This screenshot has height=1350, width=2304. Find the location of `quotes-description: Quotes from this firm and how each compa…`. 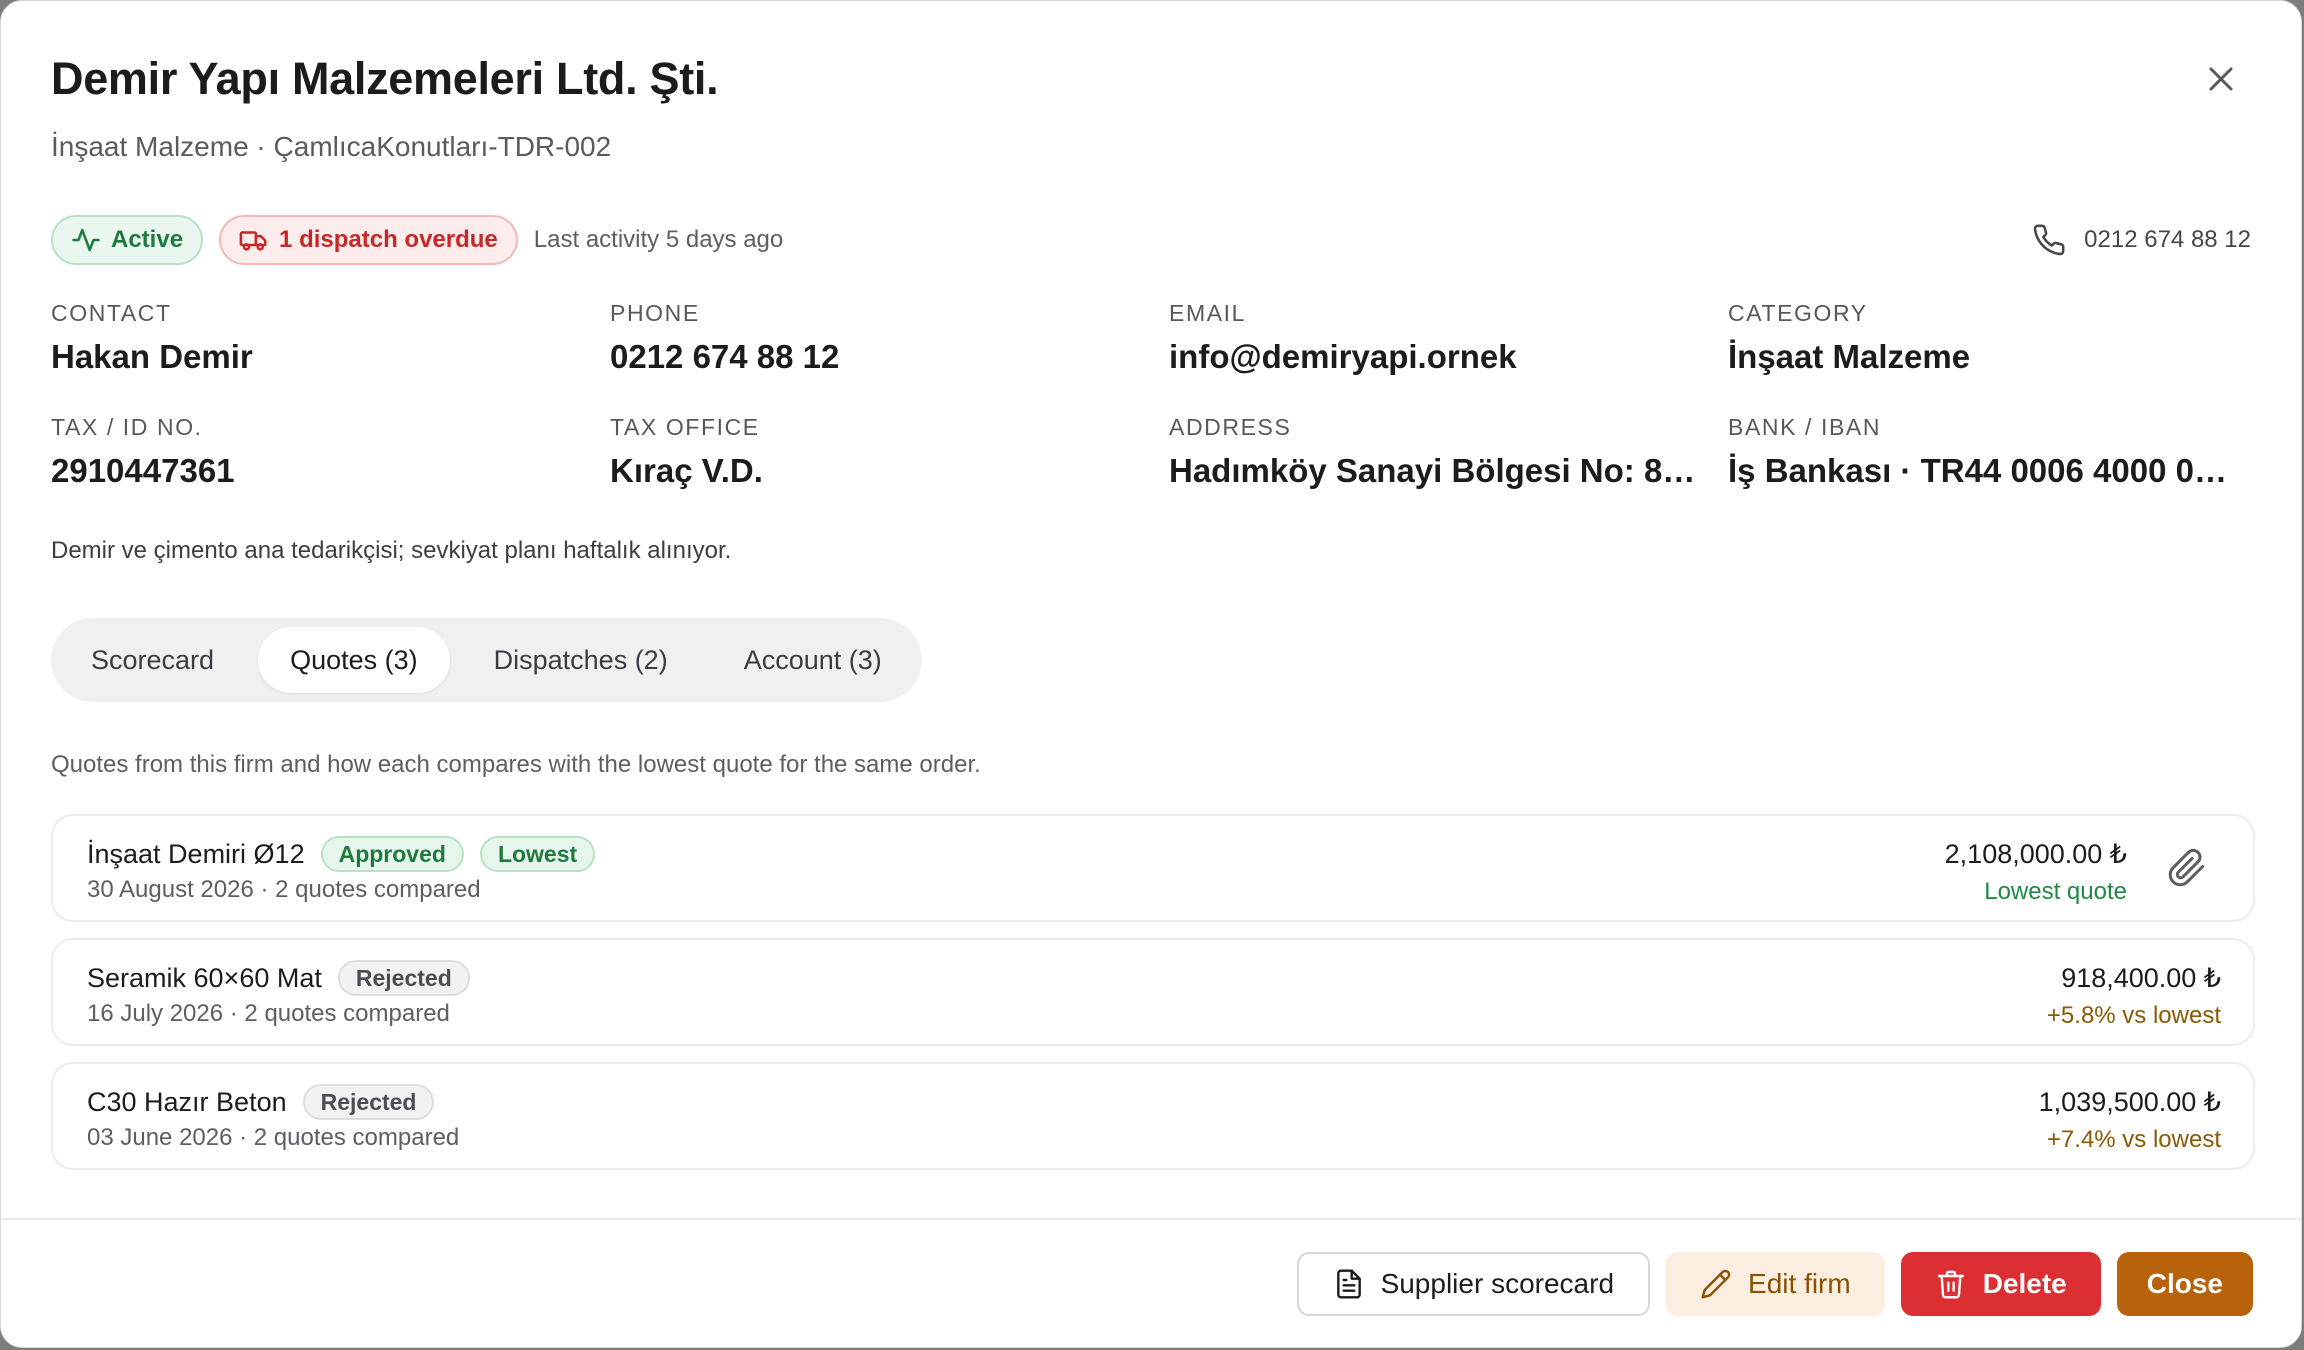

quotes-description: Quotes from this firm and how each compa… is located at coordinates (516, 764).